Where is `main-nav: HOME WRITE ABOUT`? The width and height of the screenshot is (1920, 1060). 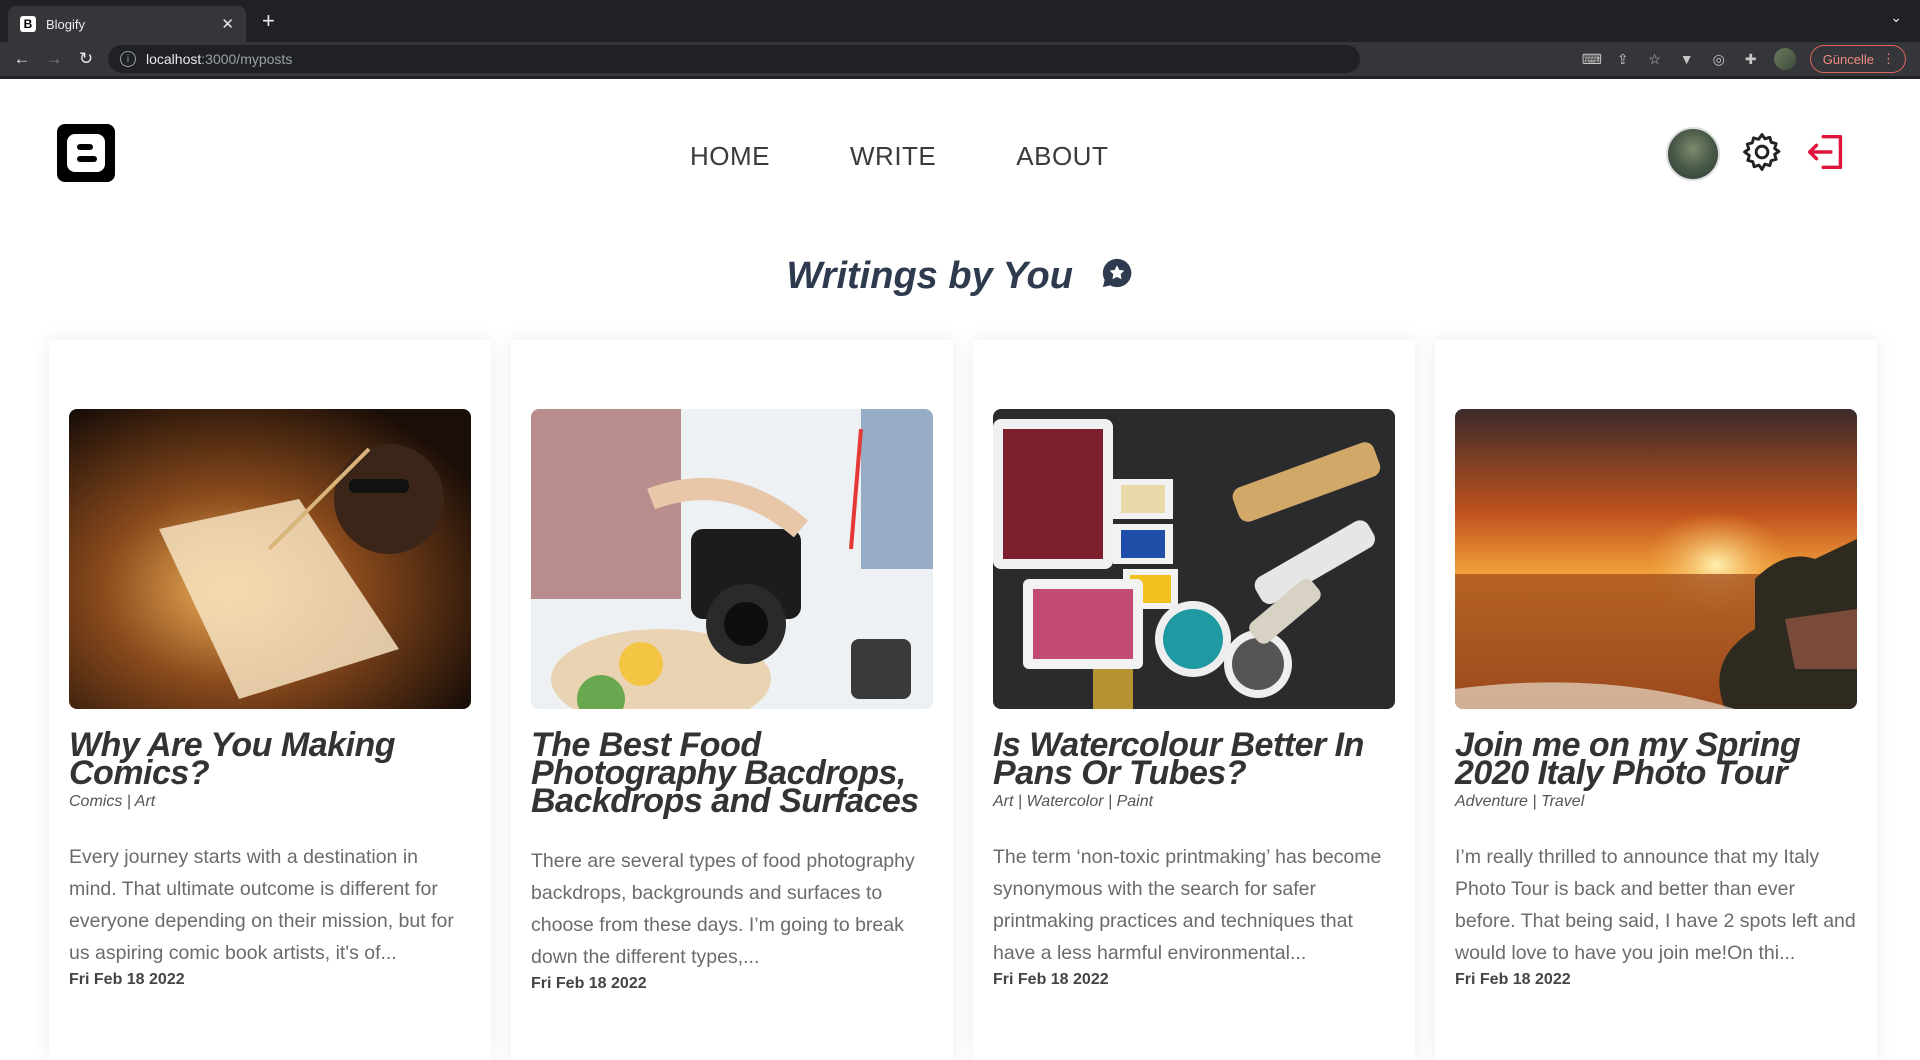 main-nav: HOME WRITE ABOUT is located at coordinates (899, 156).